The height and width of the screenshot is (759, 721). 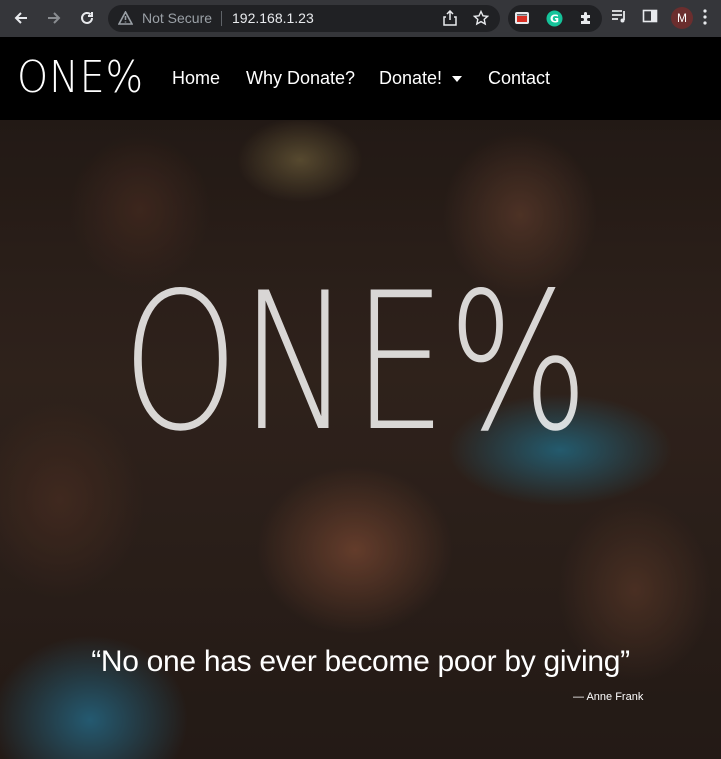 What do you see at coordinates (519, 78) in the screenshot?
I see `nav-contact-link: Contact` at bounding box center [519, 78].